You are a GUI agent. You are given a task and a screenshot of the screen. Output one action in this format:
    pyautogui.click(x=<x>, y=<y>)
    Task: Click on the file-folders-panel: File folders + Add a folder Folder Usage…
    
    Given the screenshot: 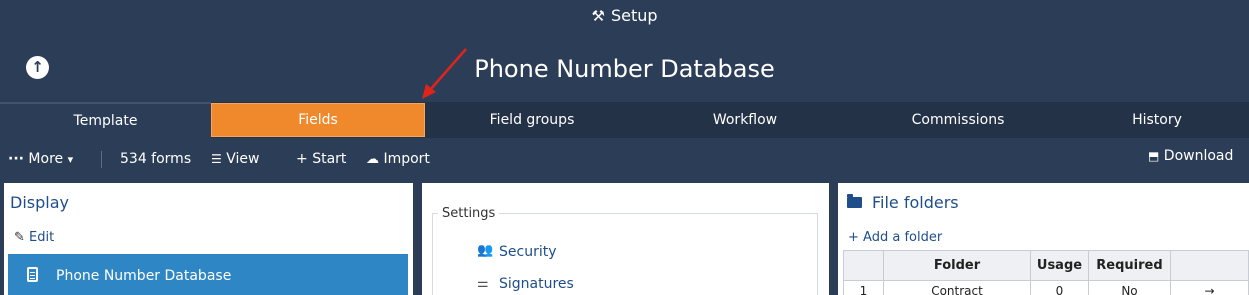 What is the action you would take?
    pyautogui.click(x=1043, y=239)
    